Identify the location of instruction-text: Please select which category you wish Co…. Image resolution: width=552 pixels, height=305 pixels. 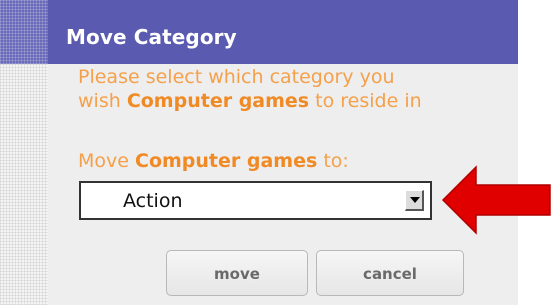
(298, 89).